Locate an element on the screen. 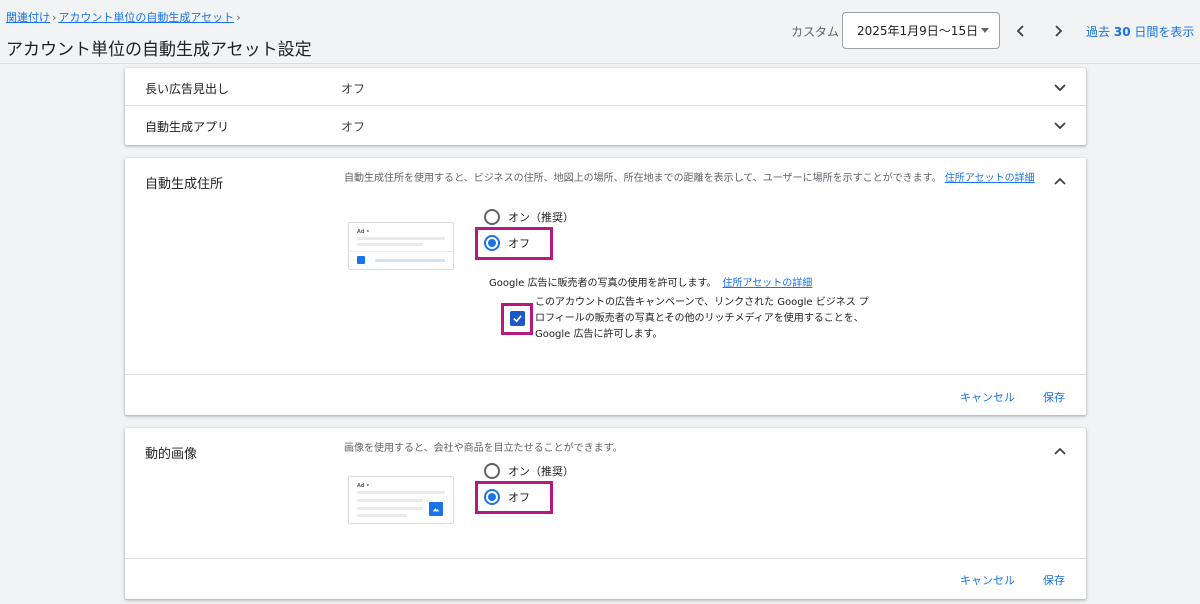 Image resolution: width=1200 pixels, height=604 pixels. merchant-photo-checkbox is located at coordinates (517, 318).